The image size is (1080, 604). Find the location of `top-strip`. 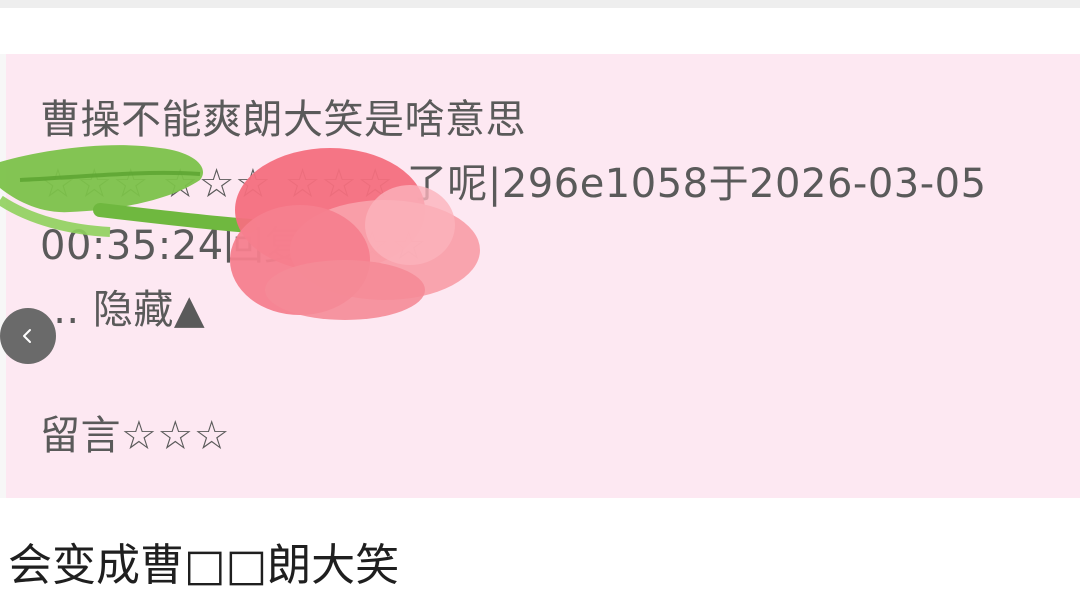

top-strip is located at coordinates (540, 4).